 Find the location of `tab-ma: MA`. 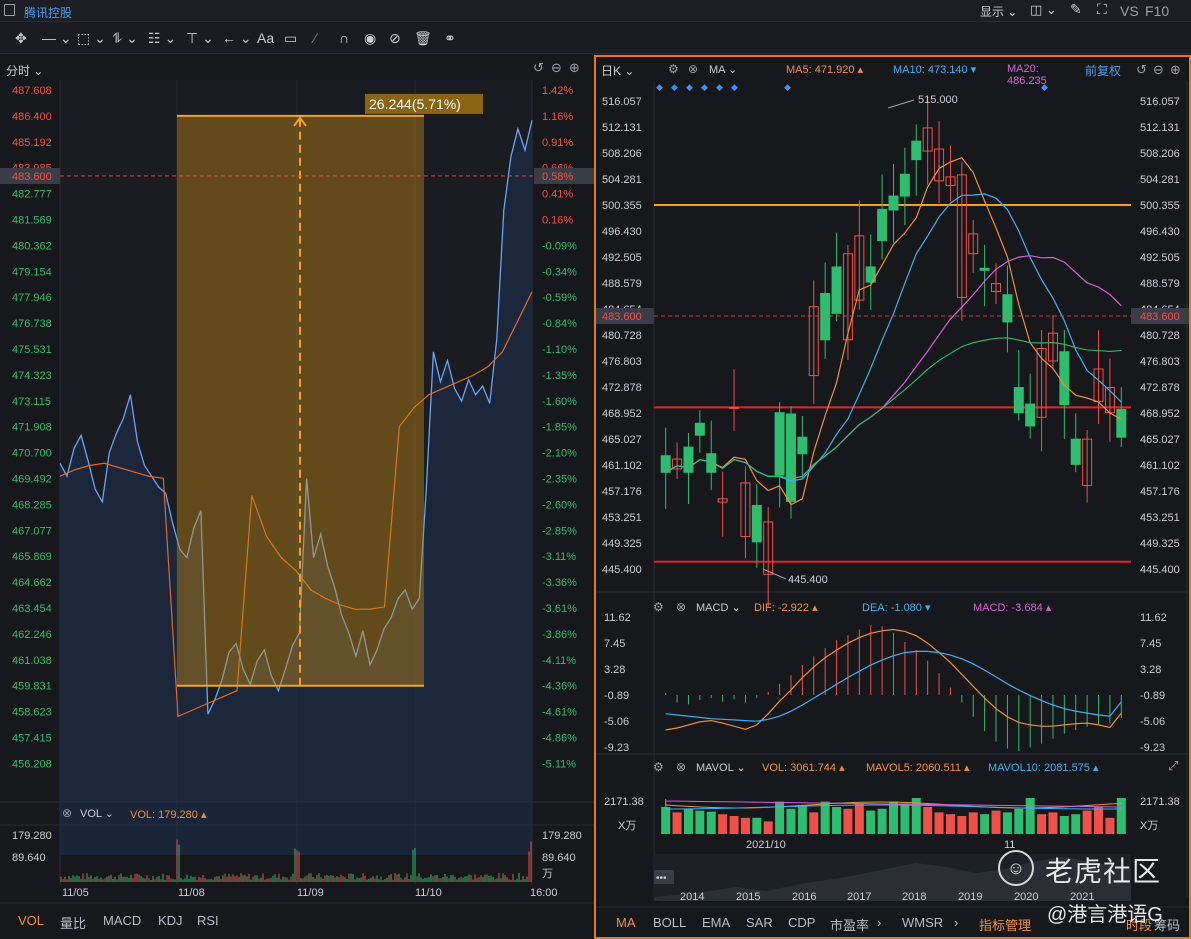

tab-ma: MA is located at coordinates (626, 922).